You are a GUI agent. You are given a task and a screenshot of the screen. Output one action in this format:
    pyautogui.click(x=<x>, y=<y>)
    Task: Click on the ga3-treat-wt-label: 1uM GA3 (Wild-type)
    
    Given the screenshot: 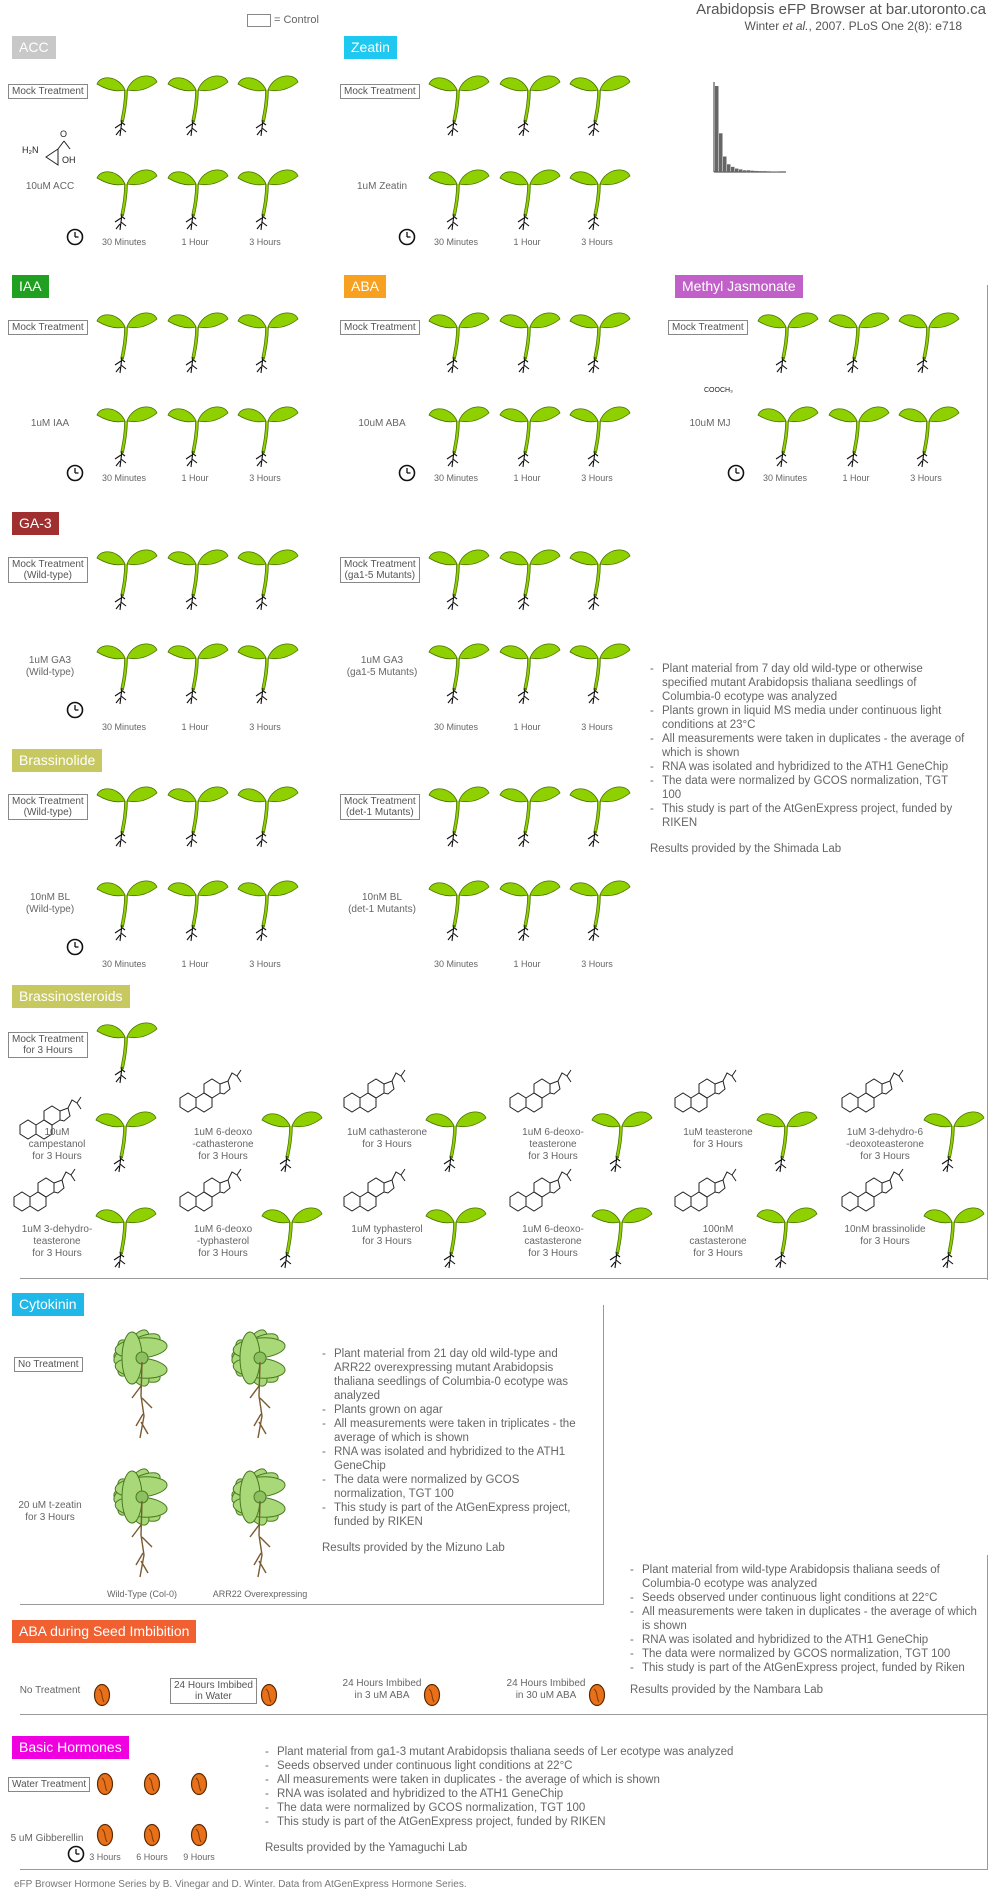 What is the action you would take?
    pyautogui.click(x=50, y=666)
    